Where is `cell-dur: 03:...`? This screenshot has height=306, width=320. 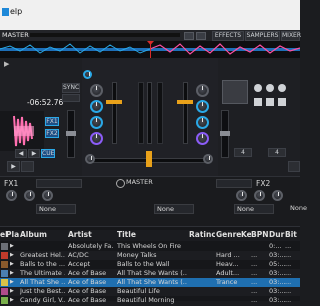
cell-dur: 03:... is located at coordinates (277, 255).